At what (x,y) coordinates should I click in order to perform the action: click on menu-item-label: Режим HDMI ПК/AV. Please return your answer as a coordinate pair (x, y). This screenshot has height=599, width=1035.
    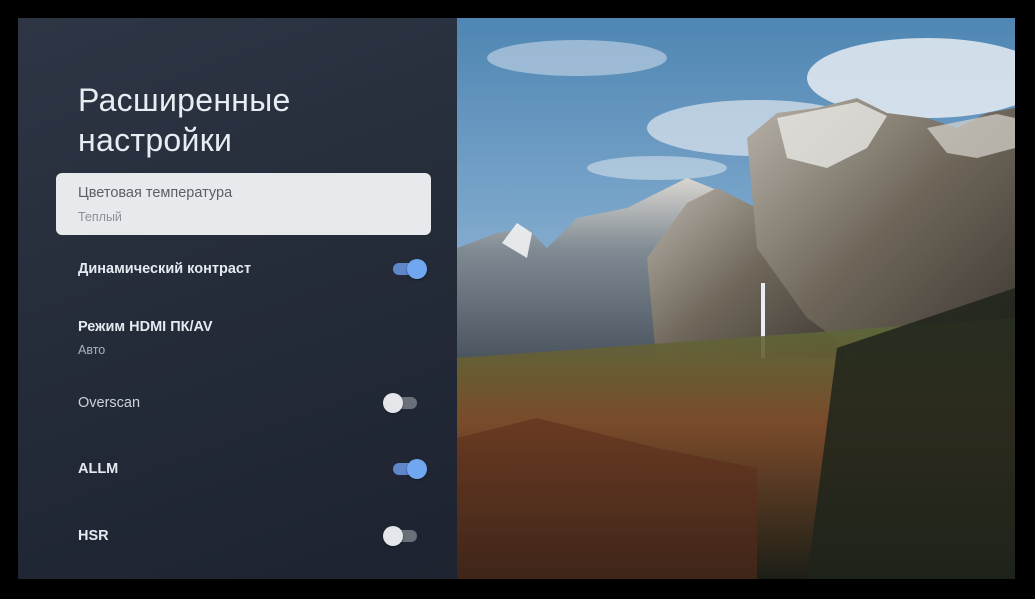
    Looking at the image, I should click on (145, 327).